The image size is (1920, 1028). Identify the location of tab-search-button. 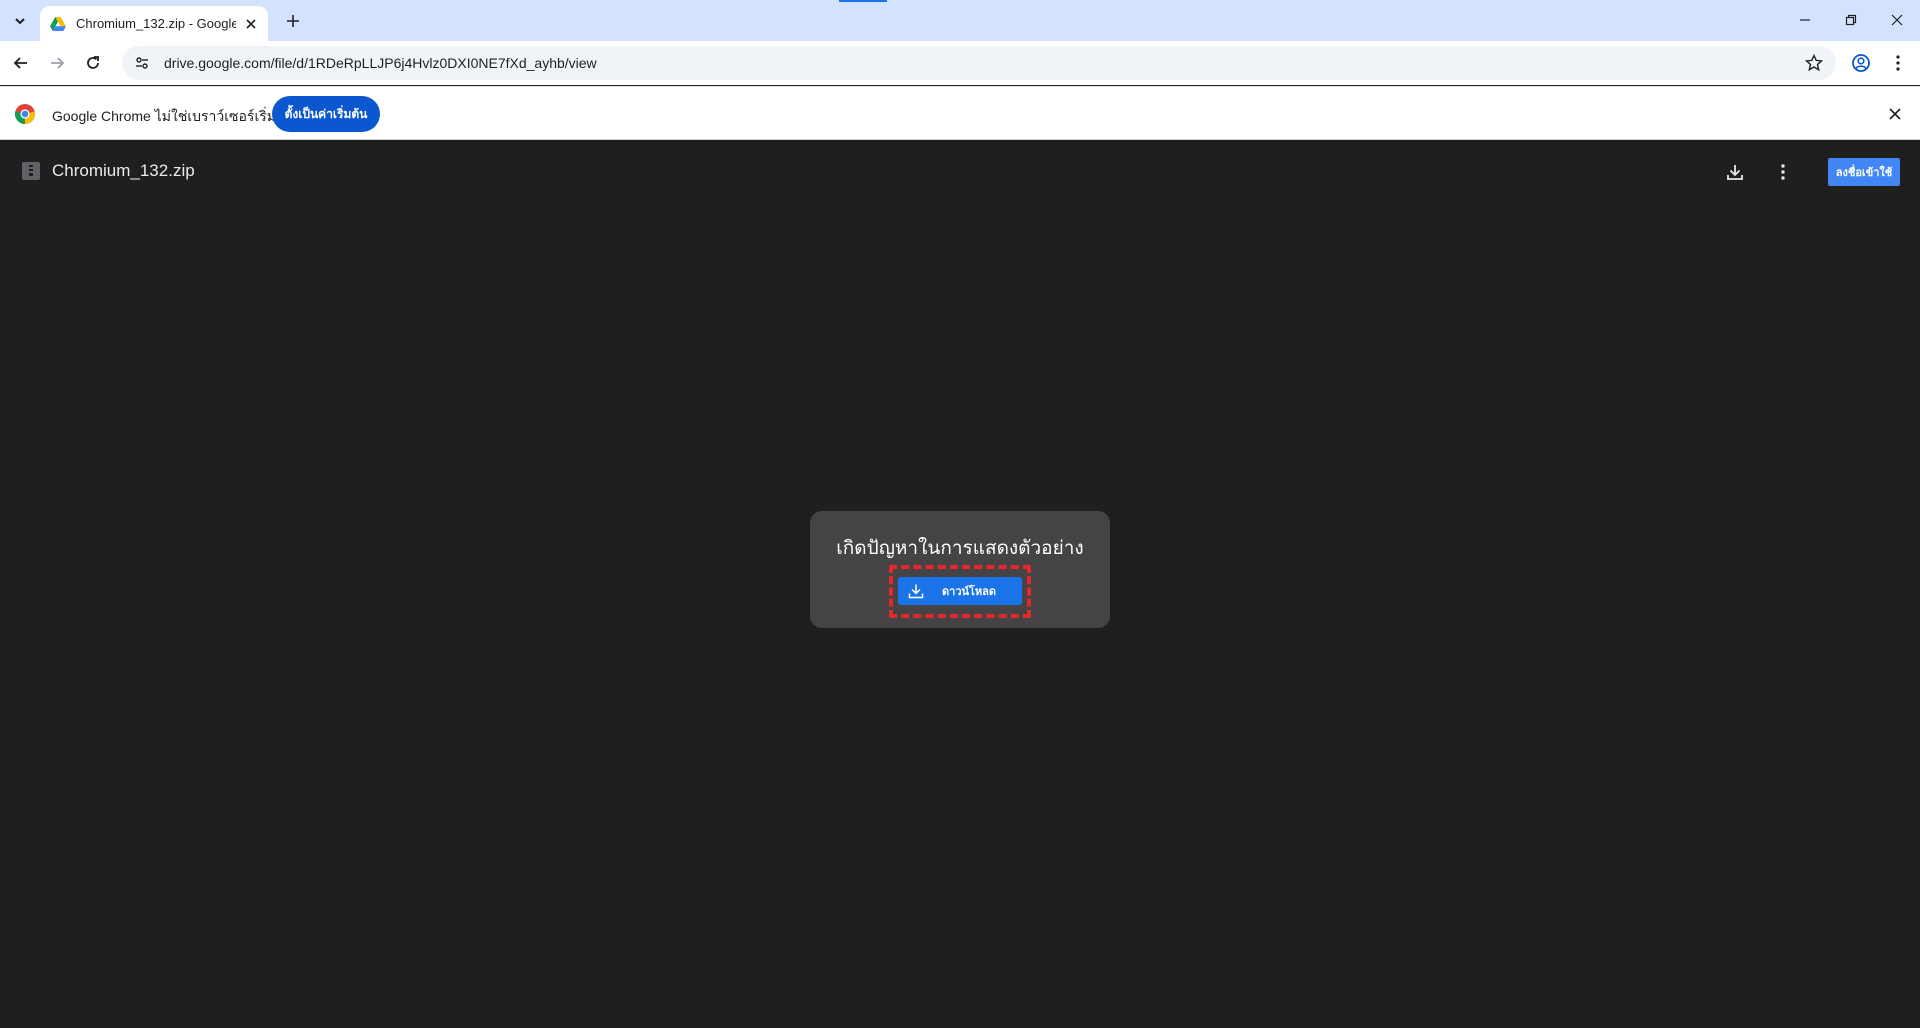
(20, 21).